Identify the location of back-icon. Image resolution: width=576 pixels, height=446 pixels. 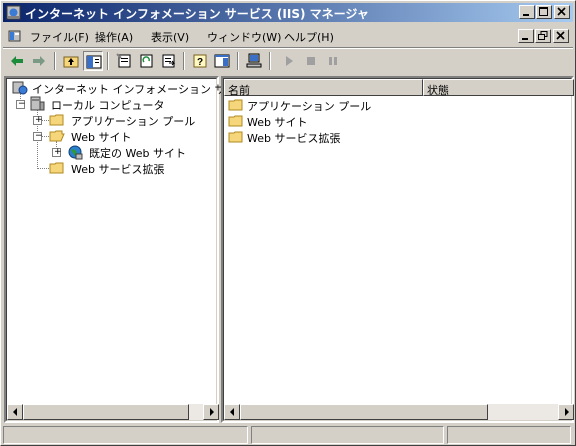
(17, 61).